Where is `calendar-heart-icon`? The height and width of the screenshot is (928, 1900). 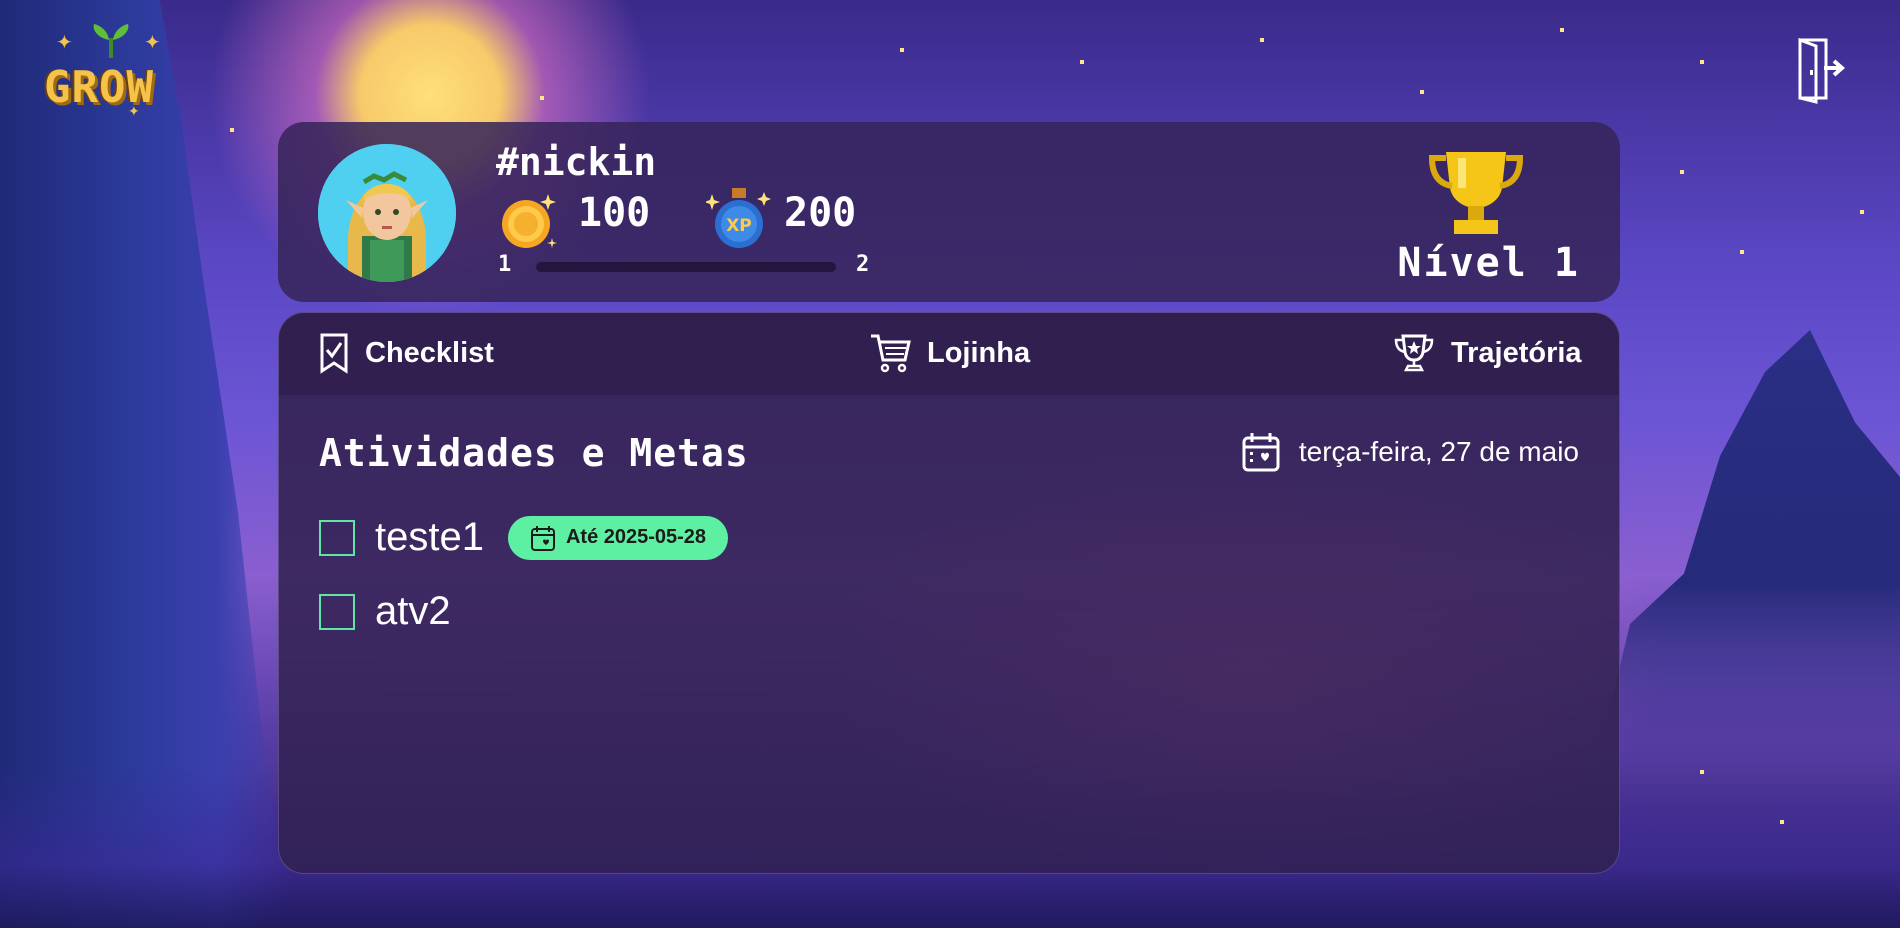
calendar-heart-icon is located at coordinates (1261, 452).